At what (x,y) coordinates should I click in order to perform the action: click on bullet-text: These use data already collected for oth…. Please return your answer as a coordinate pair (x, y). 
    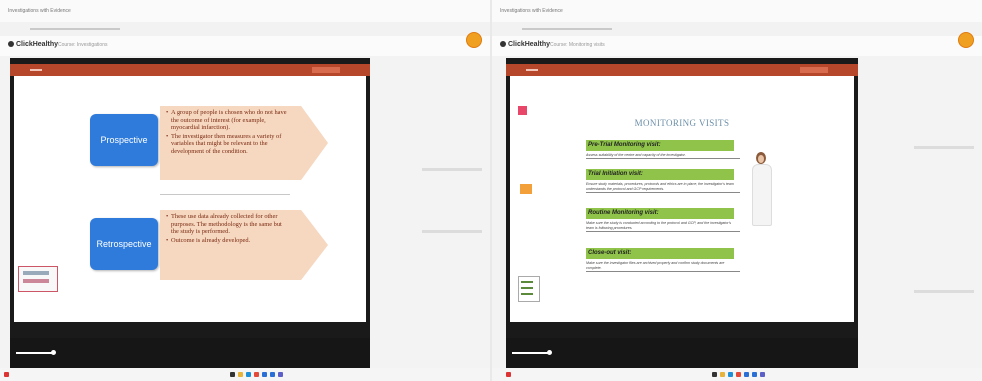
    Looking at the image, I should click on (227, 224).